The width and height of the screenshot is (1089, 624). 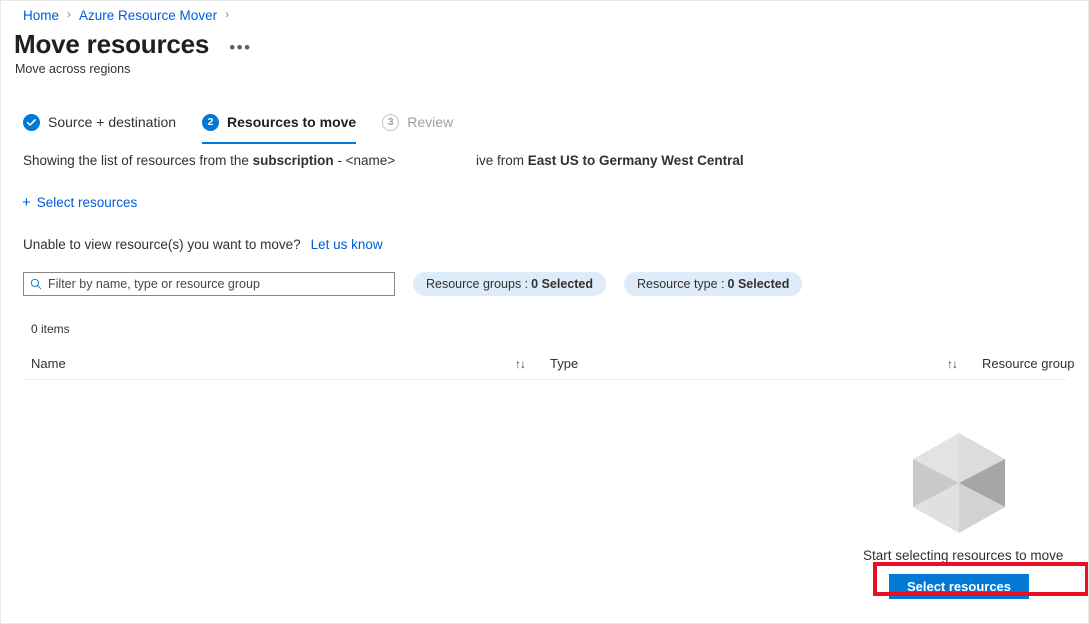 I want to click on description-bold-subscription: subscription, so click(x=293, y=160).